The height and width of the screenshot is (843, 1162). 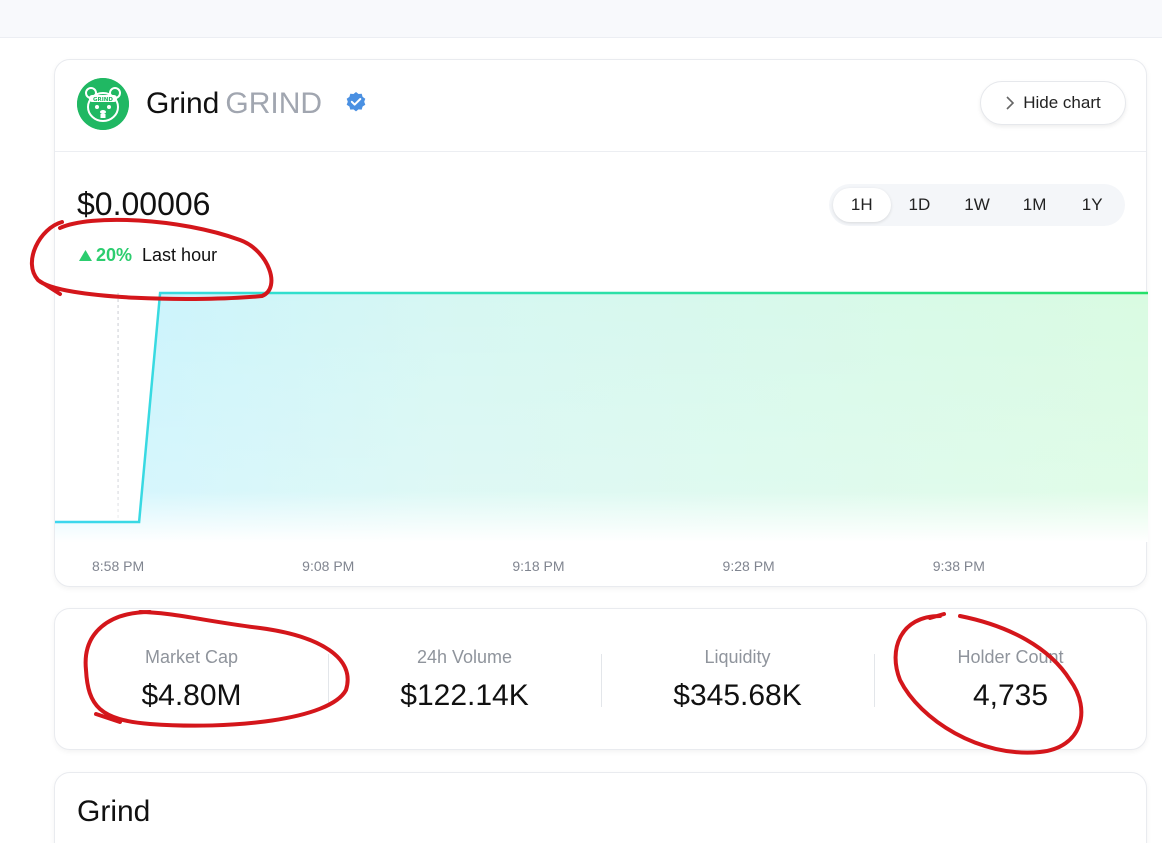 I want to click on stat-value: $122.14K, so click(x=464, y=695).